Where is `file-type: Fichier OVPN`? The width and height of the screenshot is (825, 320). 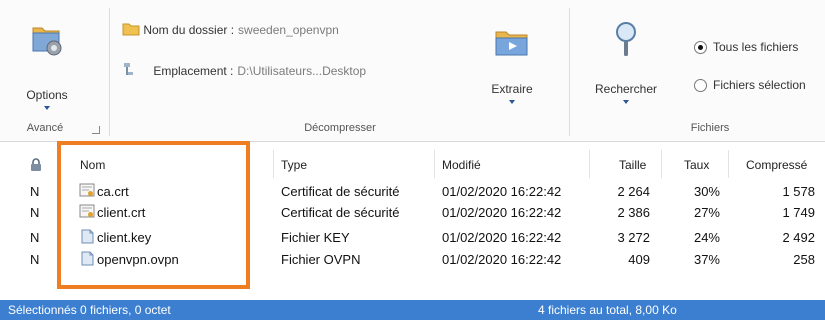 file-type: Fichier OVPN is located at coordinates (321, 259).